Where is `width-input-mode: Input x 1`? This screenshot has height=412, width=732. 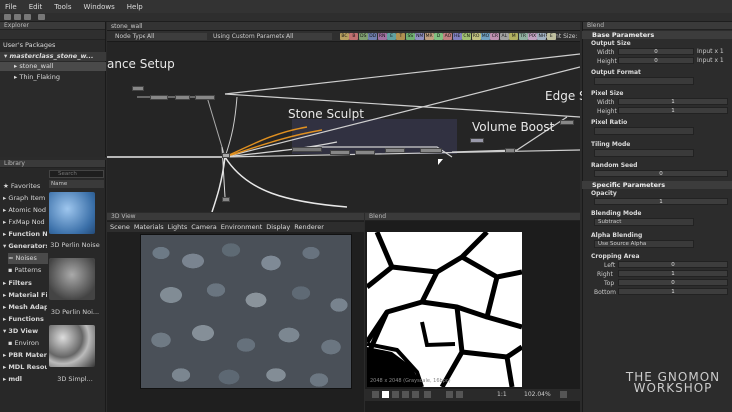 width-input-mode: Input x 1 is located at coordinates (710, 51).